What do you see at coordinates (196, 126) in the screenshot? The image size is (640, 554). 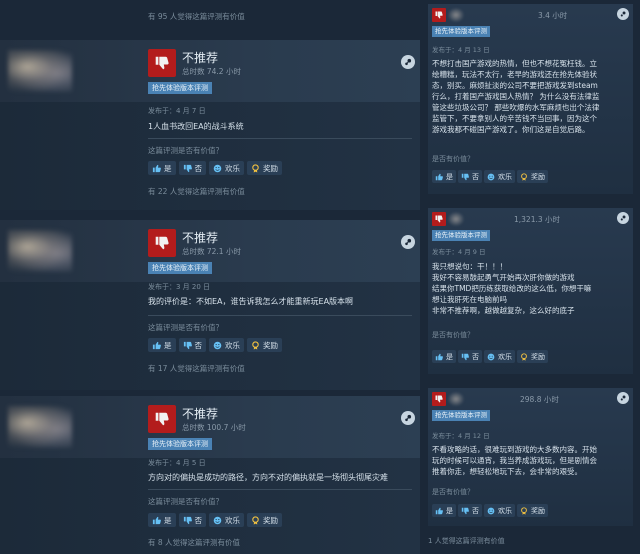 I see `review-content: 1人血书改回EA的战斗系统` at bounding box center [196, 126].